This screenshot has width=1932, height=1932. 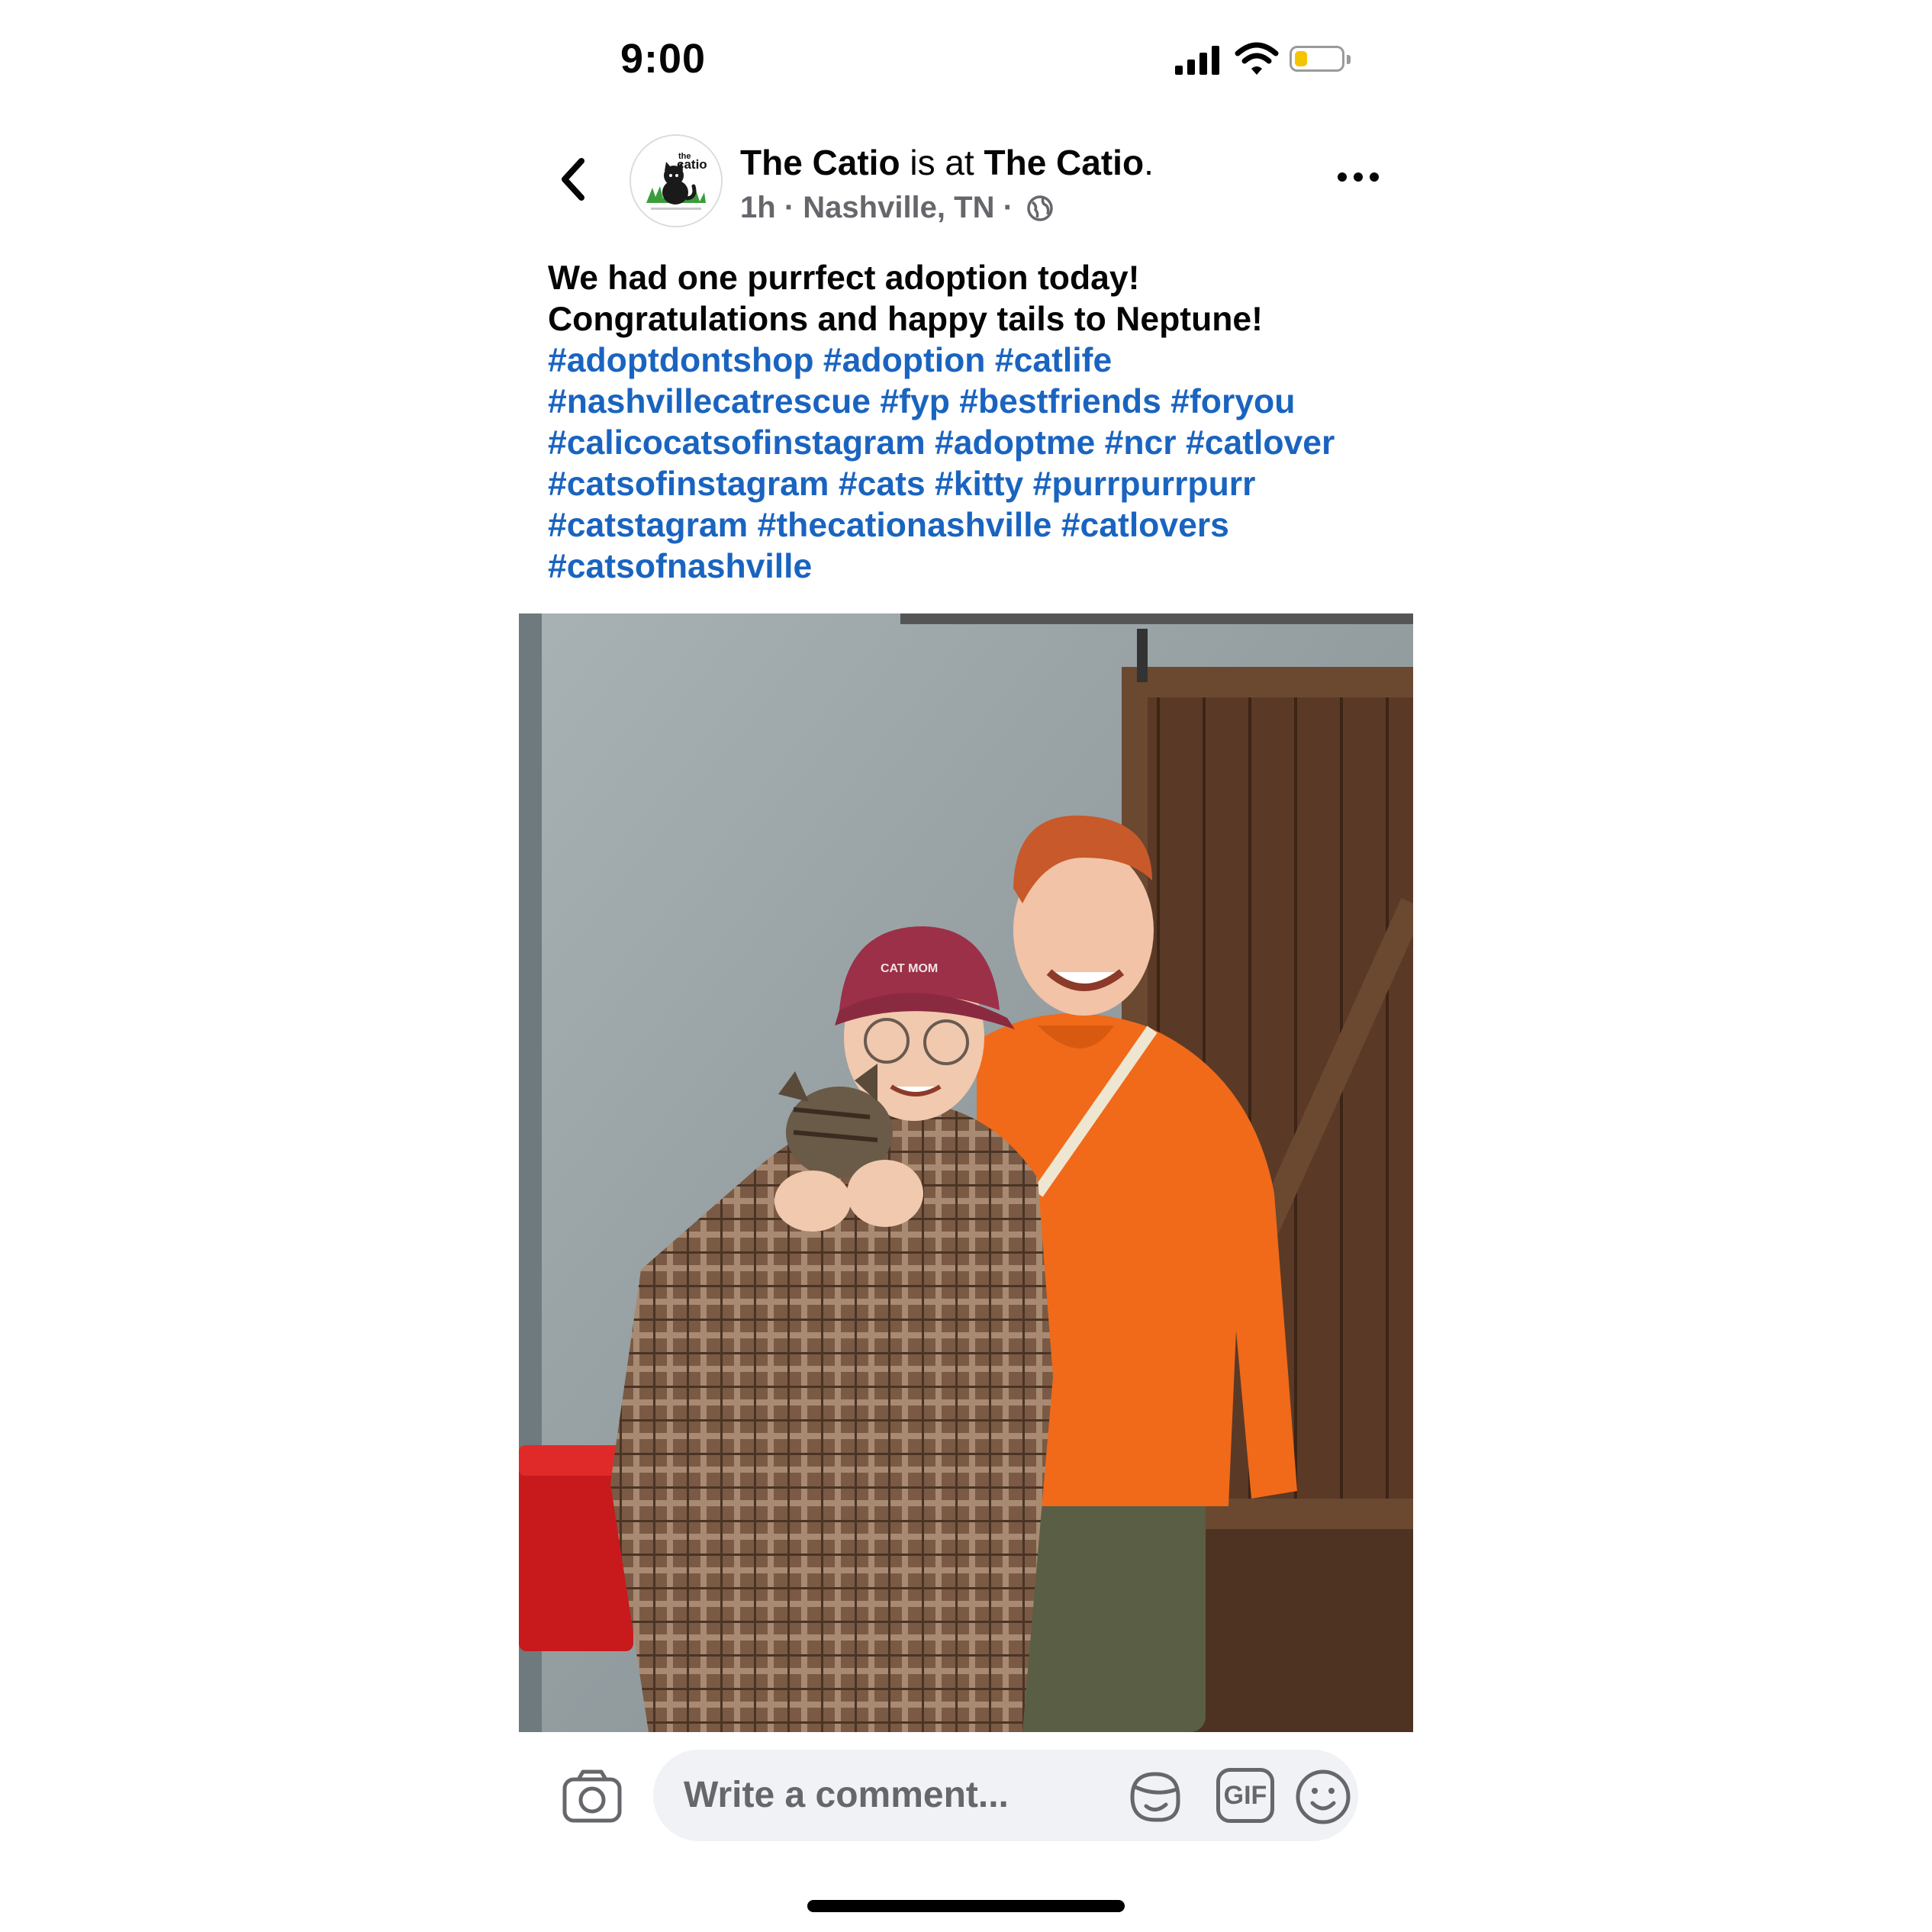 What do you see at coordinates (966, 1906) in the screenshot?
I see `home-indicator` at bounding box center [966, 1906].